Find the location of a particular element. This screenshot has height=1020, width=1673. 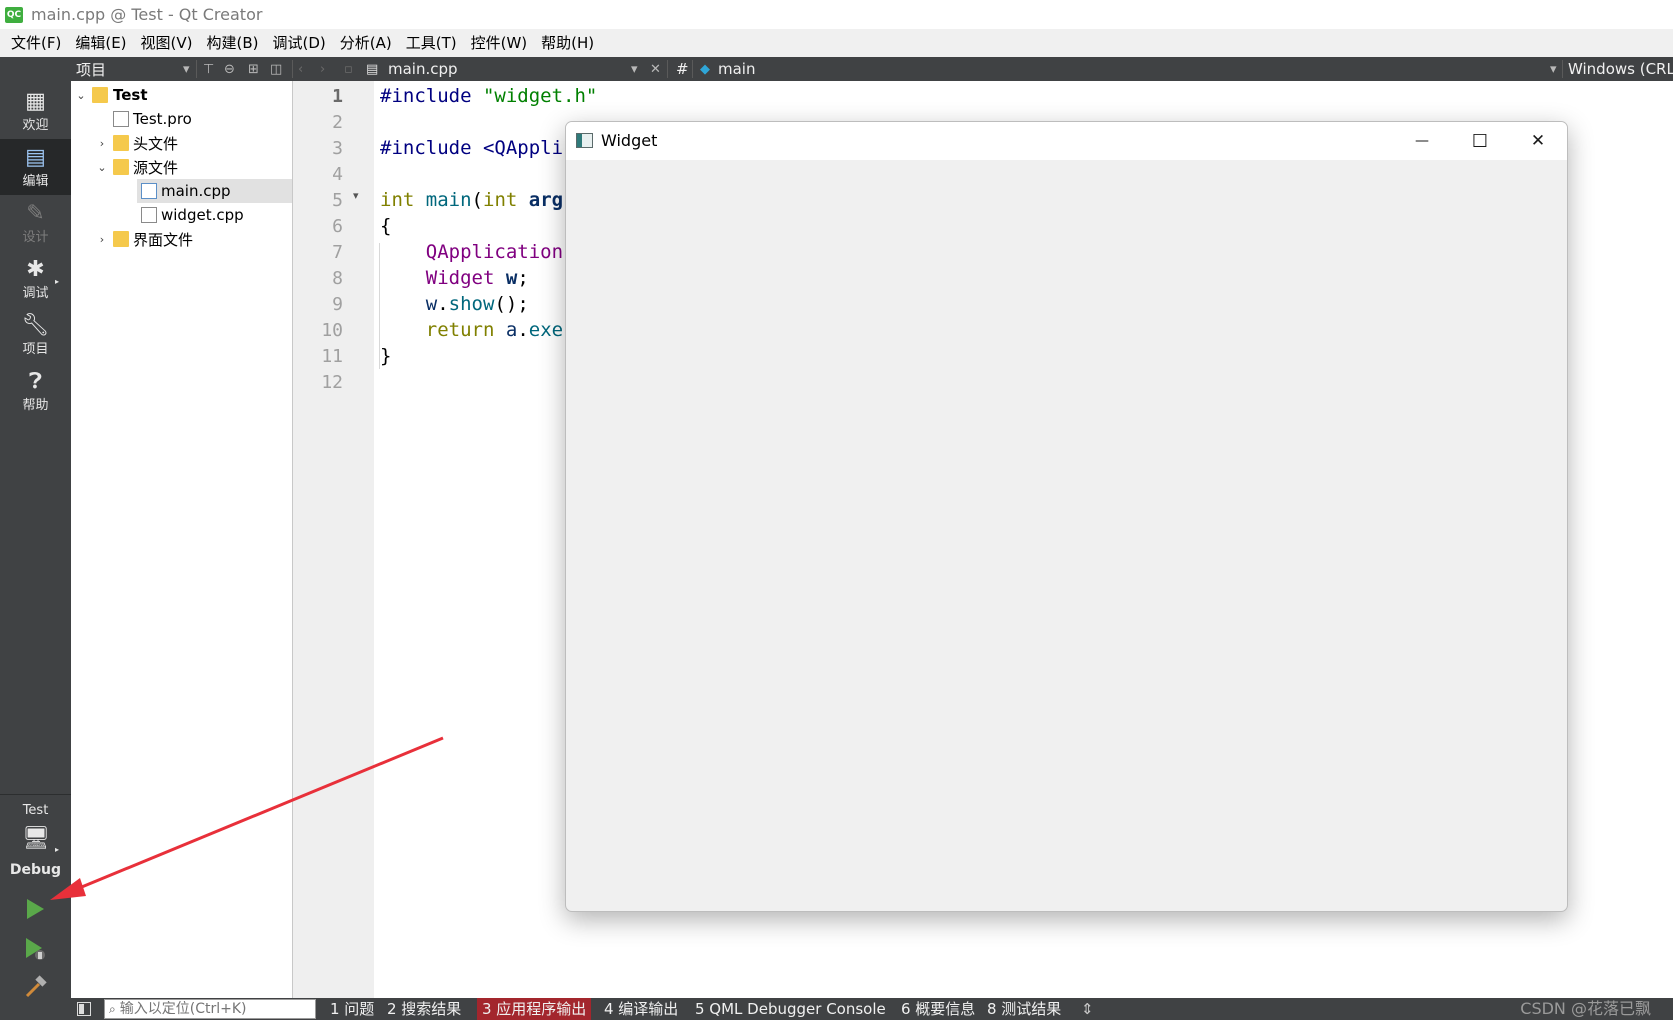

pro-file-icon is located at coordinates (121, 119).